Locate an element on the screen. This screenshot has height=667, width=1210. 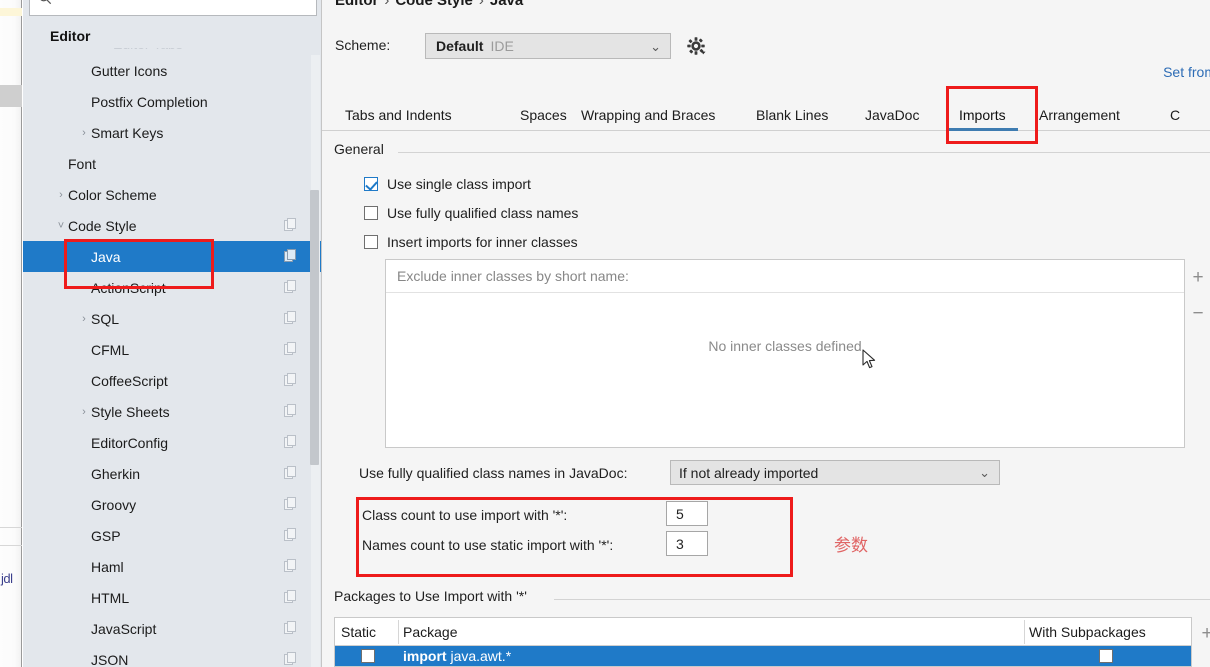
tab-imports: Imports is located at coordinates (982, 114).